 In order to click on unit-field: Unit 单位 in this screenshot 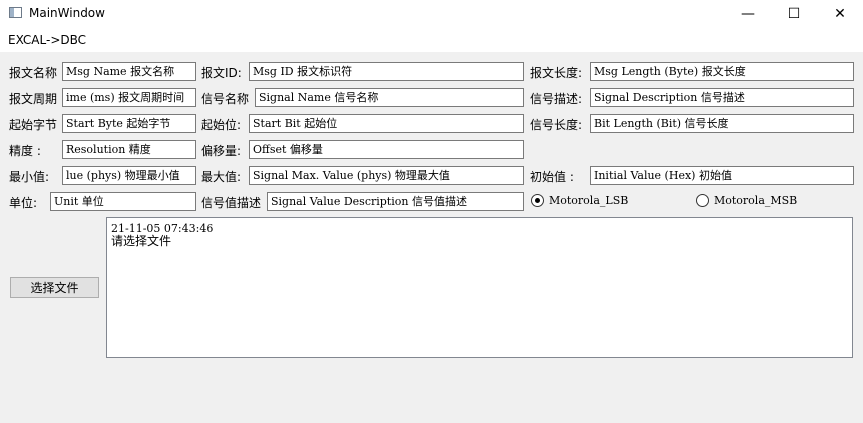, I will do `click(123, 201)`.